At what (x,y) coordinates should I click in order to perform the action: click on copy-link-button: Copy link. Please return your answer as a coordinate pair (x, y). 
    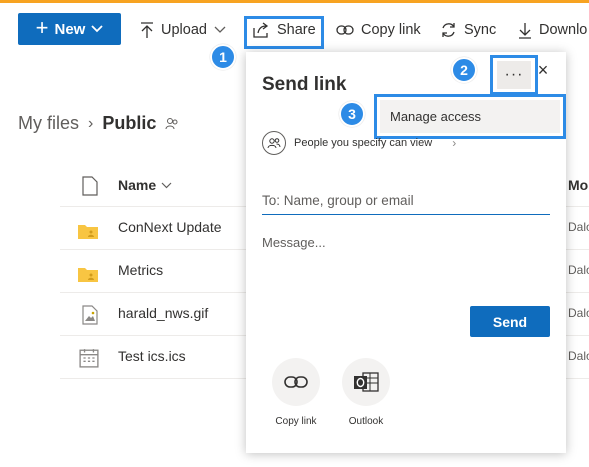
    Looking at the image, I should click on (378, 30).